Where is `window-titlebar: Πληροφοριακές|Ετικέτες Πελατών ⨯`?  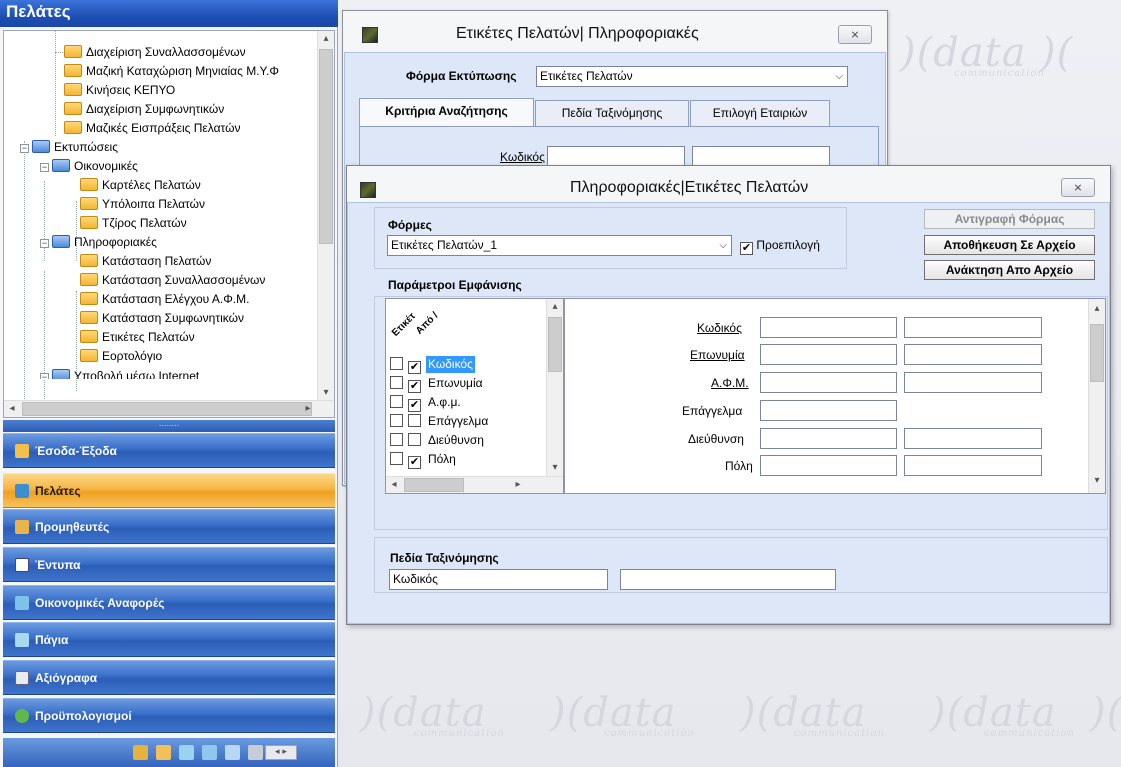 window-titlebar: Πληροφοριακές|Ετικέτες Πελατών ⨯ is located at coordinates (728, 184).